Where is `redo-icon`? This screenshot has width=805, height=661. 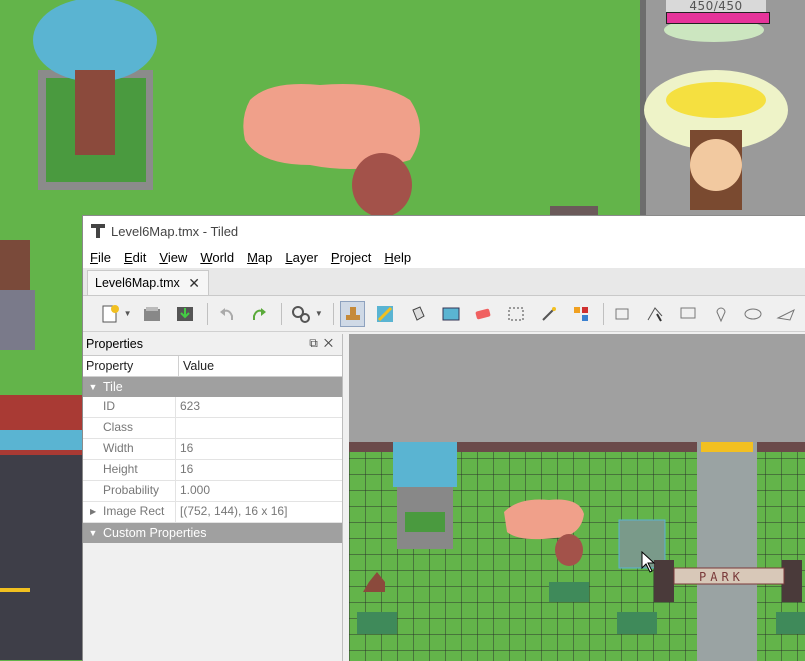
redo-icon is located at coordinates (260, 313).